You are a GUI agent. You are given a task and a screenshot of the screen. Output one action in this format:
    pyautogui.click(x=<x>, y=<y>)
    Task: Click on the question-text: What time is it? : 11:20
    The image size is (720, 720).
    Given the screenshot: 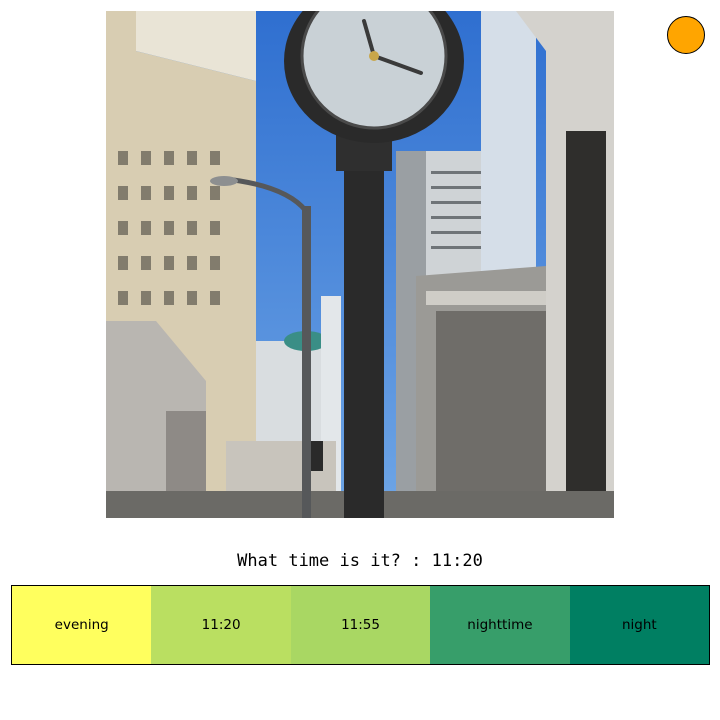 What is the action you would take?
    pyautogui.click(x=360, y=561)
    